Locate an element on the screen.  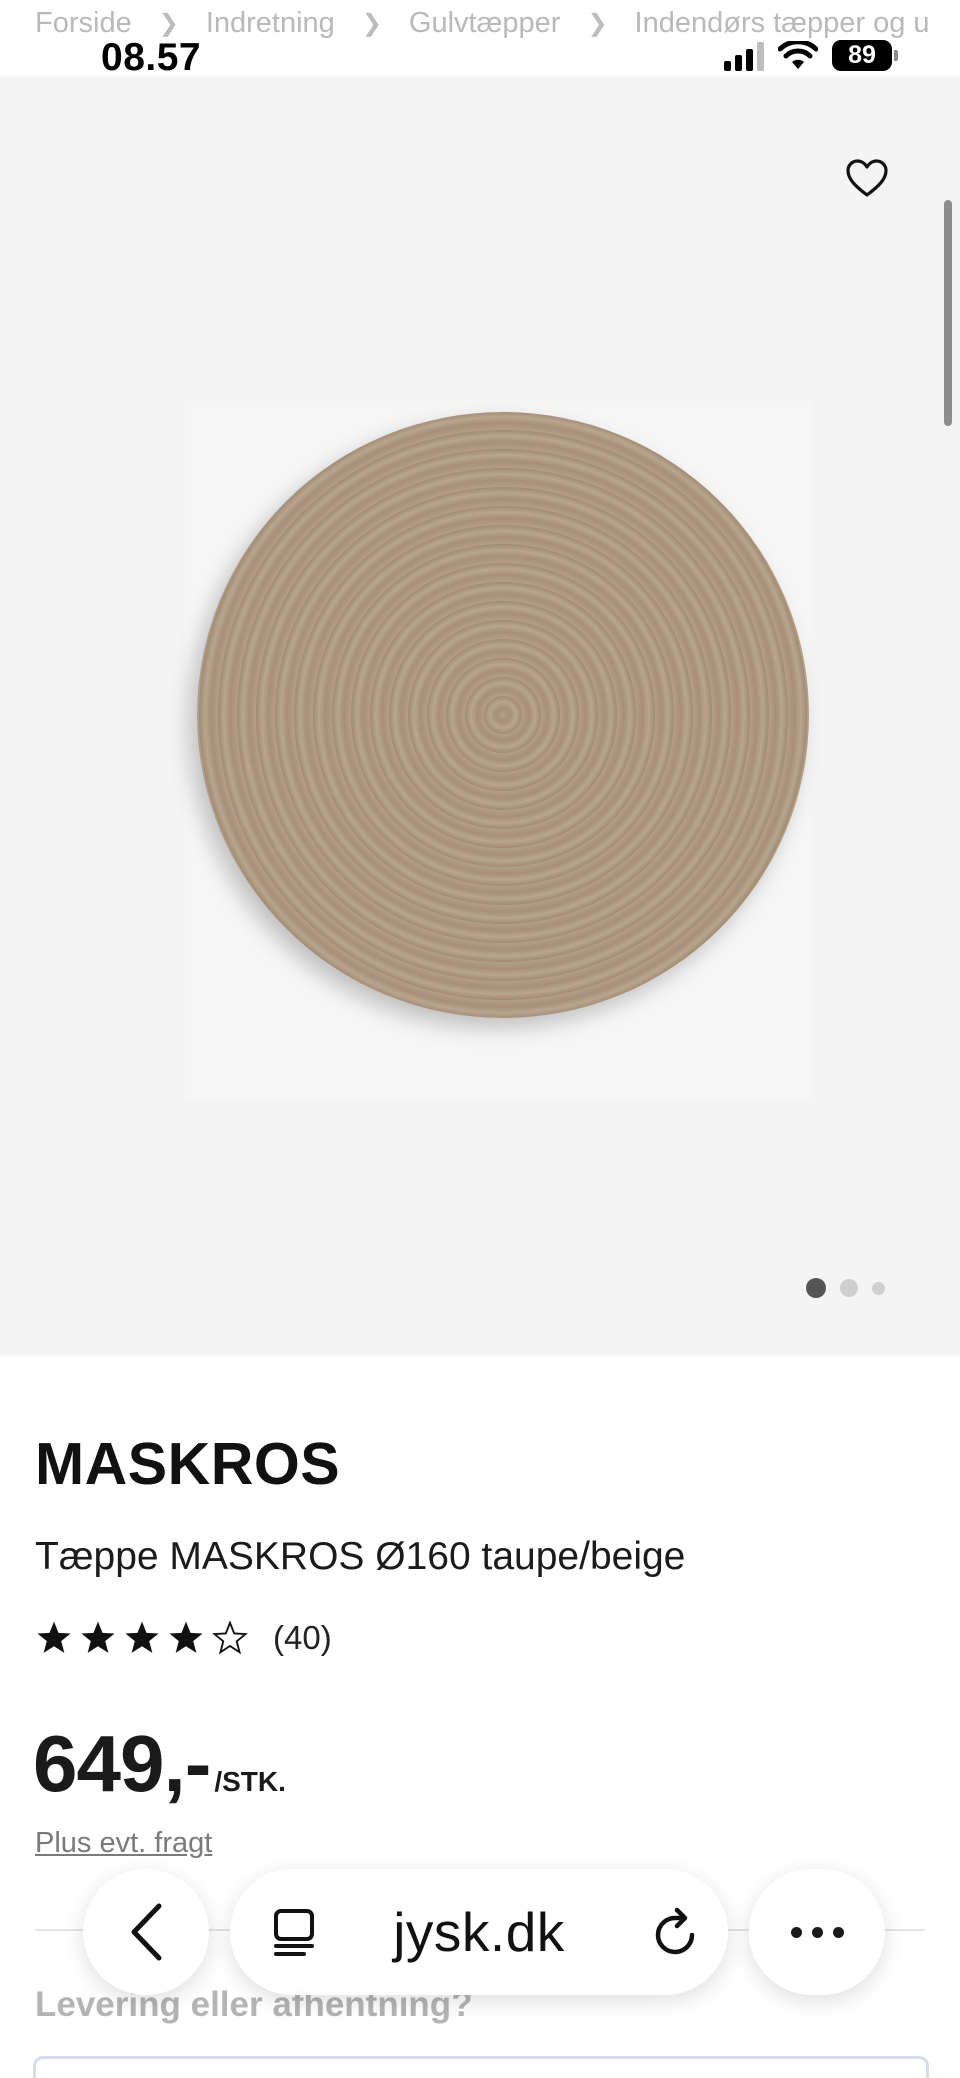
status-time: 08.57 is located at coordinates (151, 57).